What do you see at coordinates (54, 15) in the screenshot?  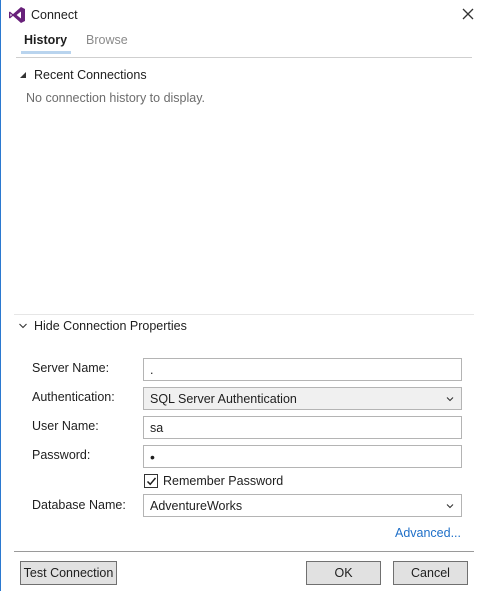 I see `dialog-title: Connect` at bounding box center [54, 15].